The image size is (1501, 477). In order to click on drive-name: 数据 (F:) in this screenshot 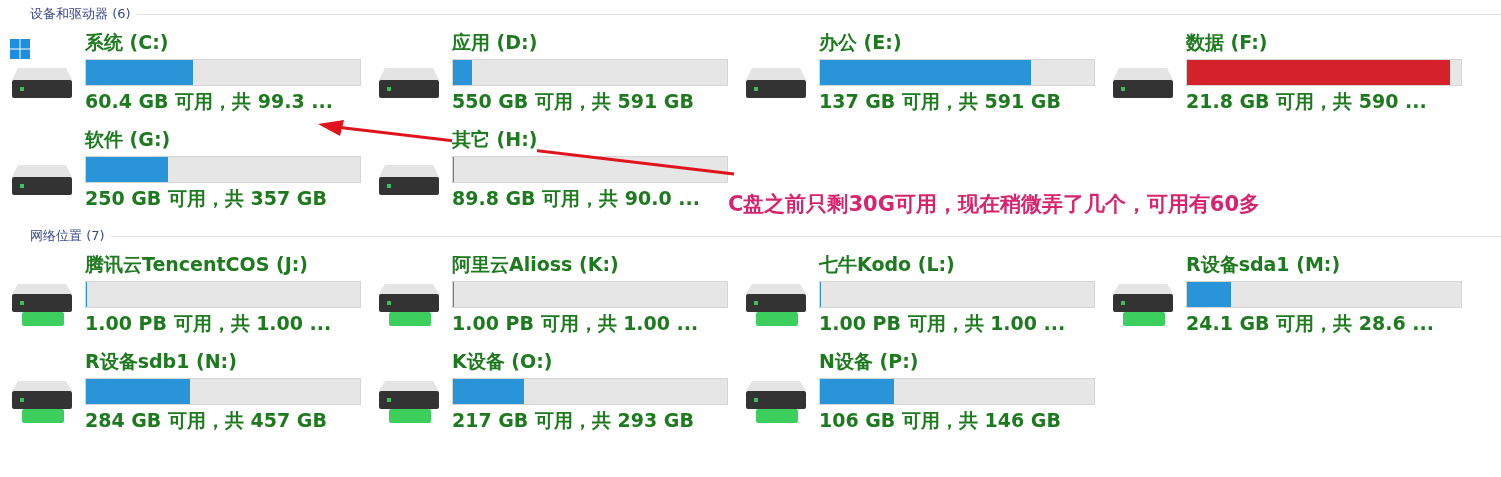, I will do `click(1227, 43)`.